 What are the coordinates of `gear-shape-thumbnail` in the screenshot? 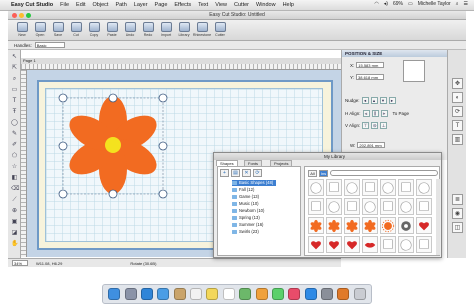 It's located at (406, 225).